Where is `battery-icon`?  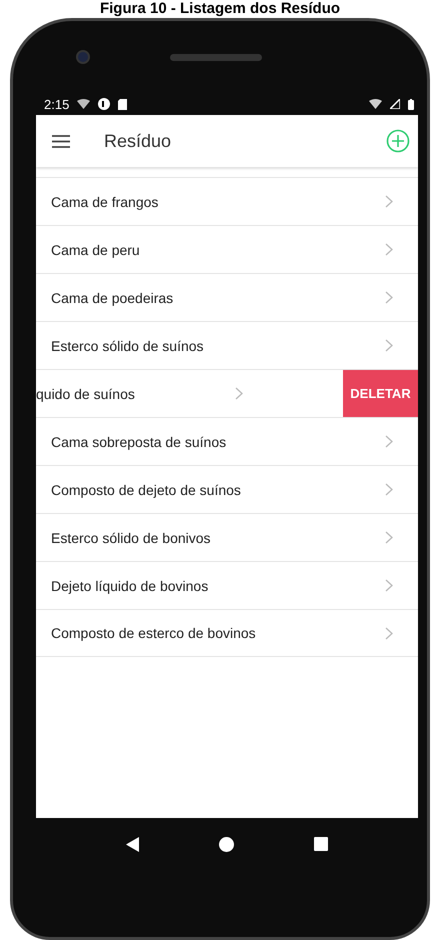 battery-icon is located at coordinates (411, 104).